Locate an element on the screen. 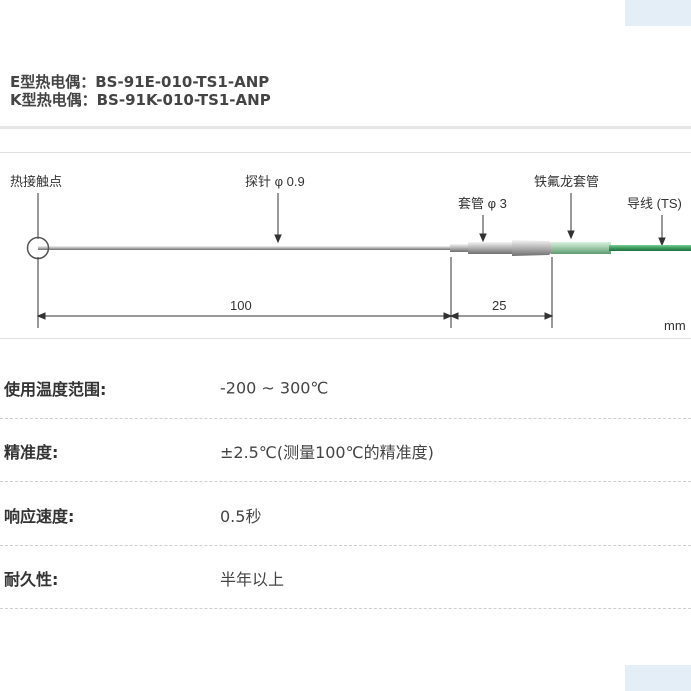  sleeve-cone is located at coordinates (532, 248).